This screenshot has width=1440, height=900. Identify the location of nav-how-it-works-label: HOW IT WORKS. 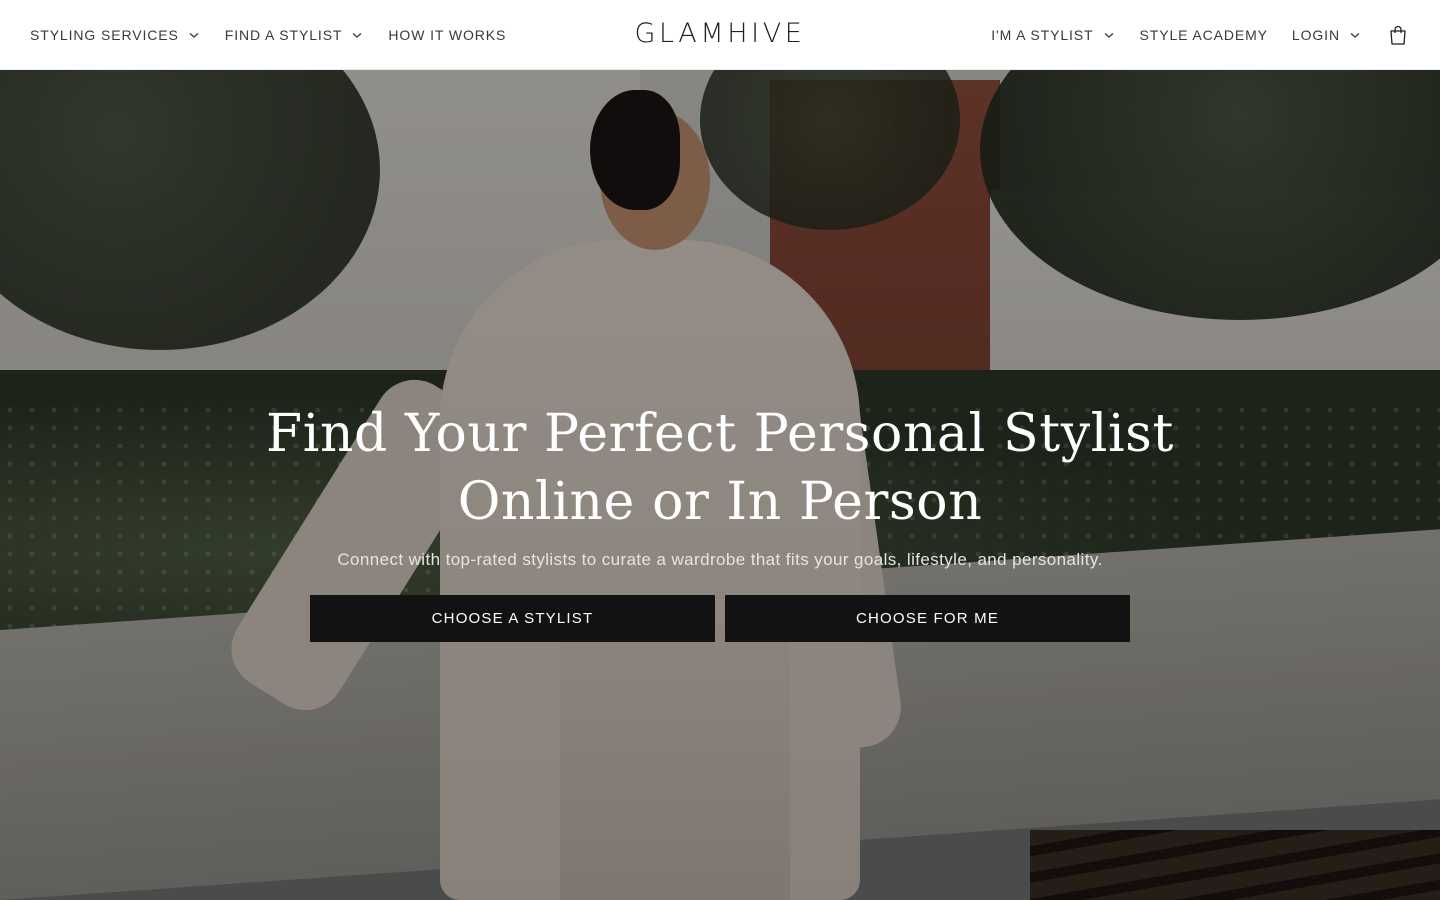
(447, 34).